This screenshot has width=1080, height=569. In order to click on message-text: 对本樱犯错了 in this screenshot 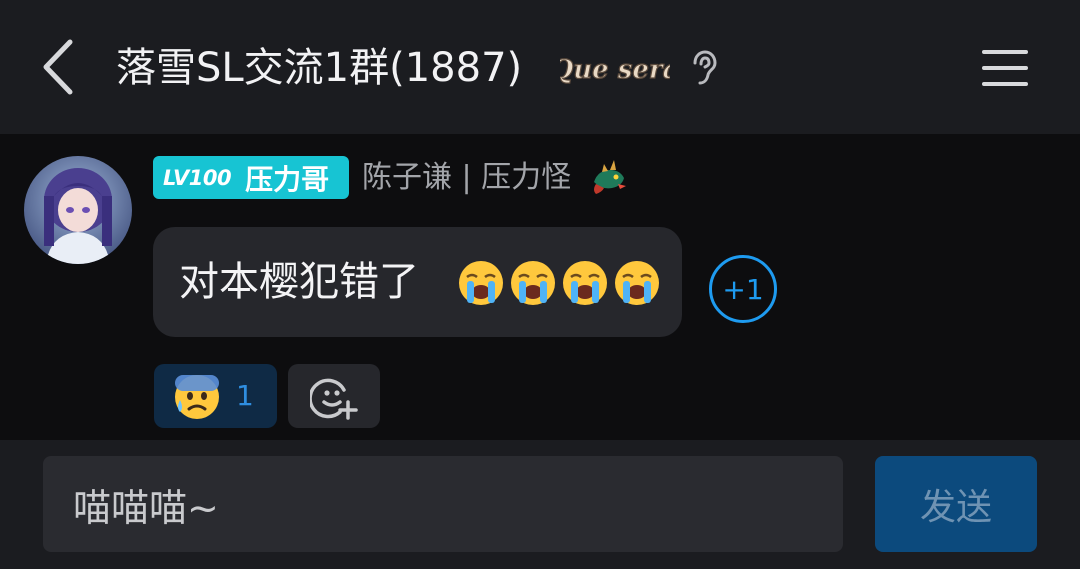, I will do `click(299, 282)`.